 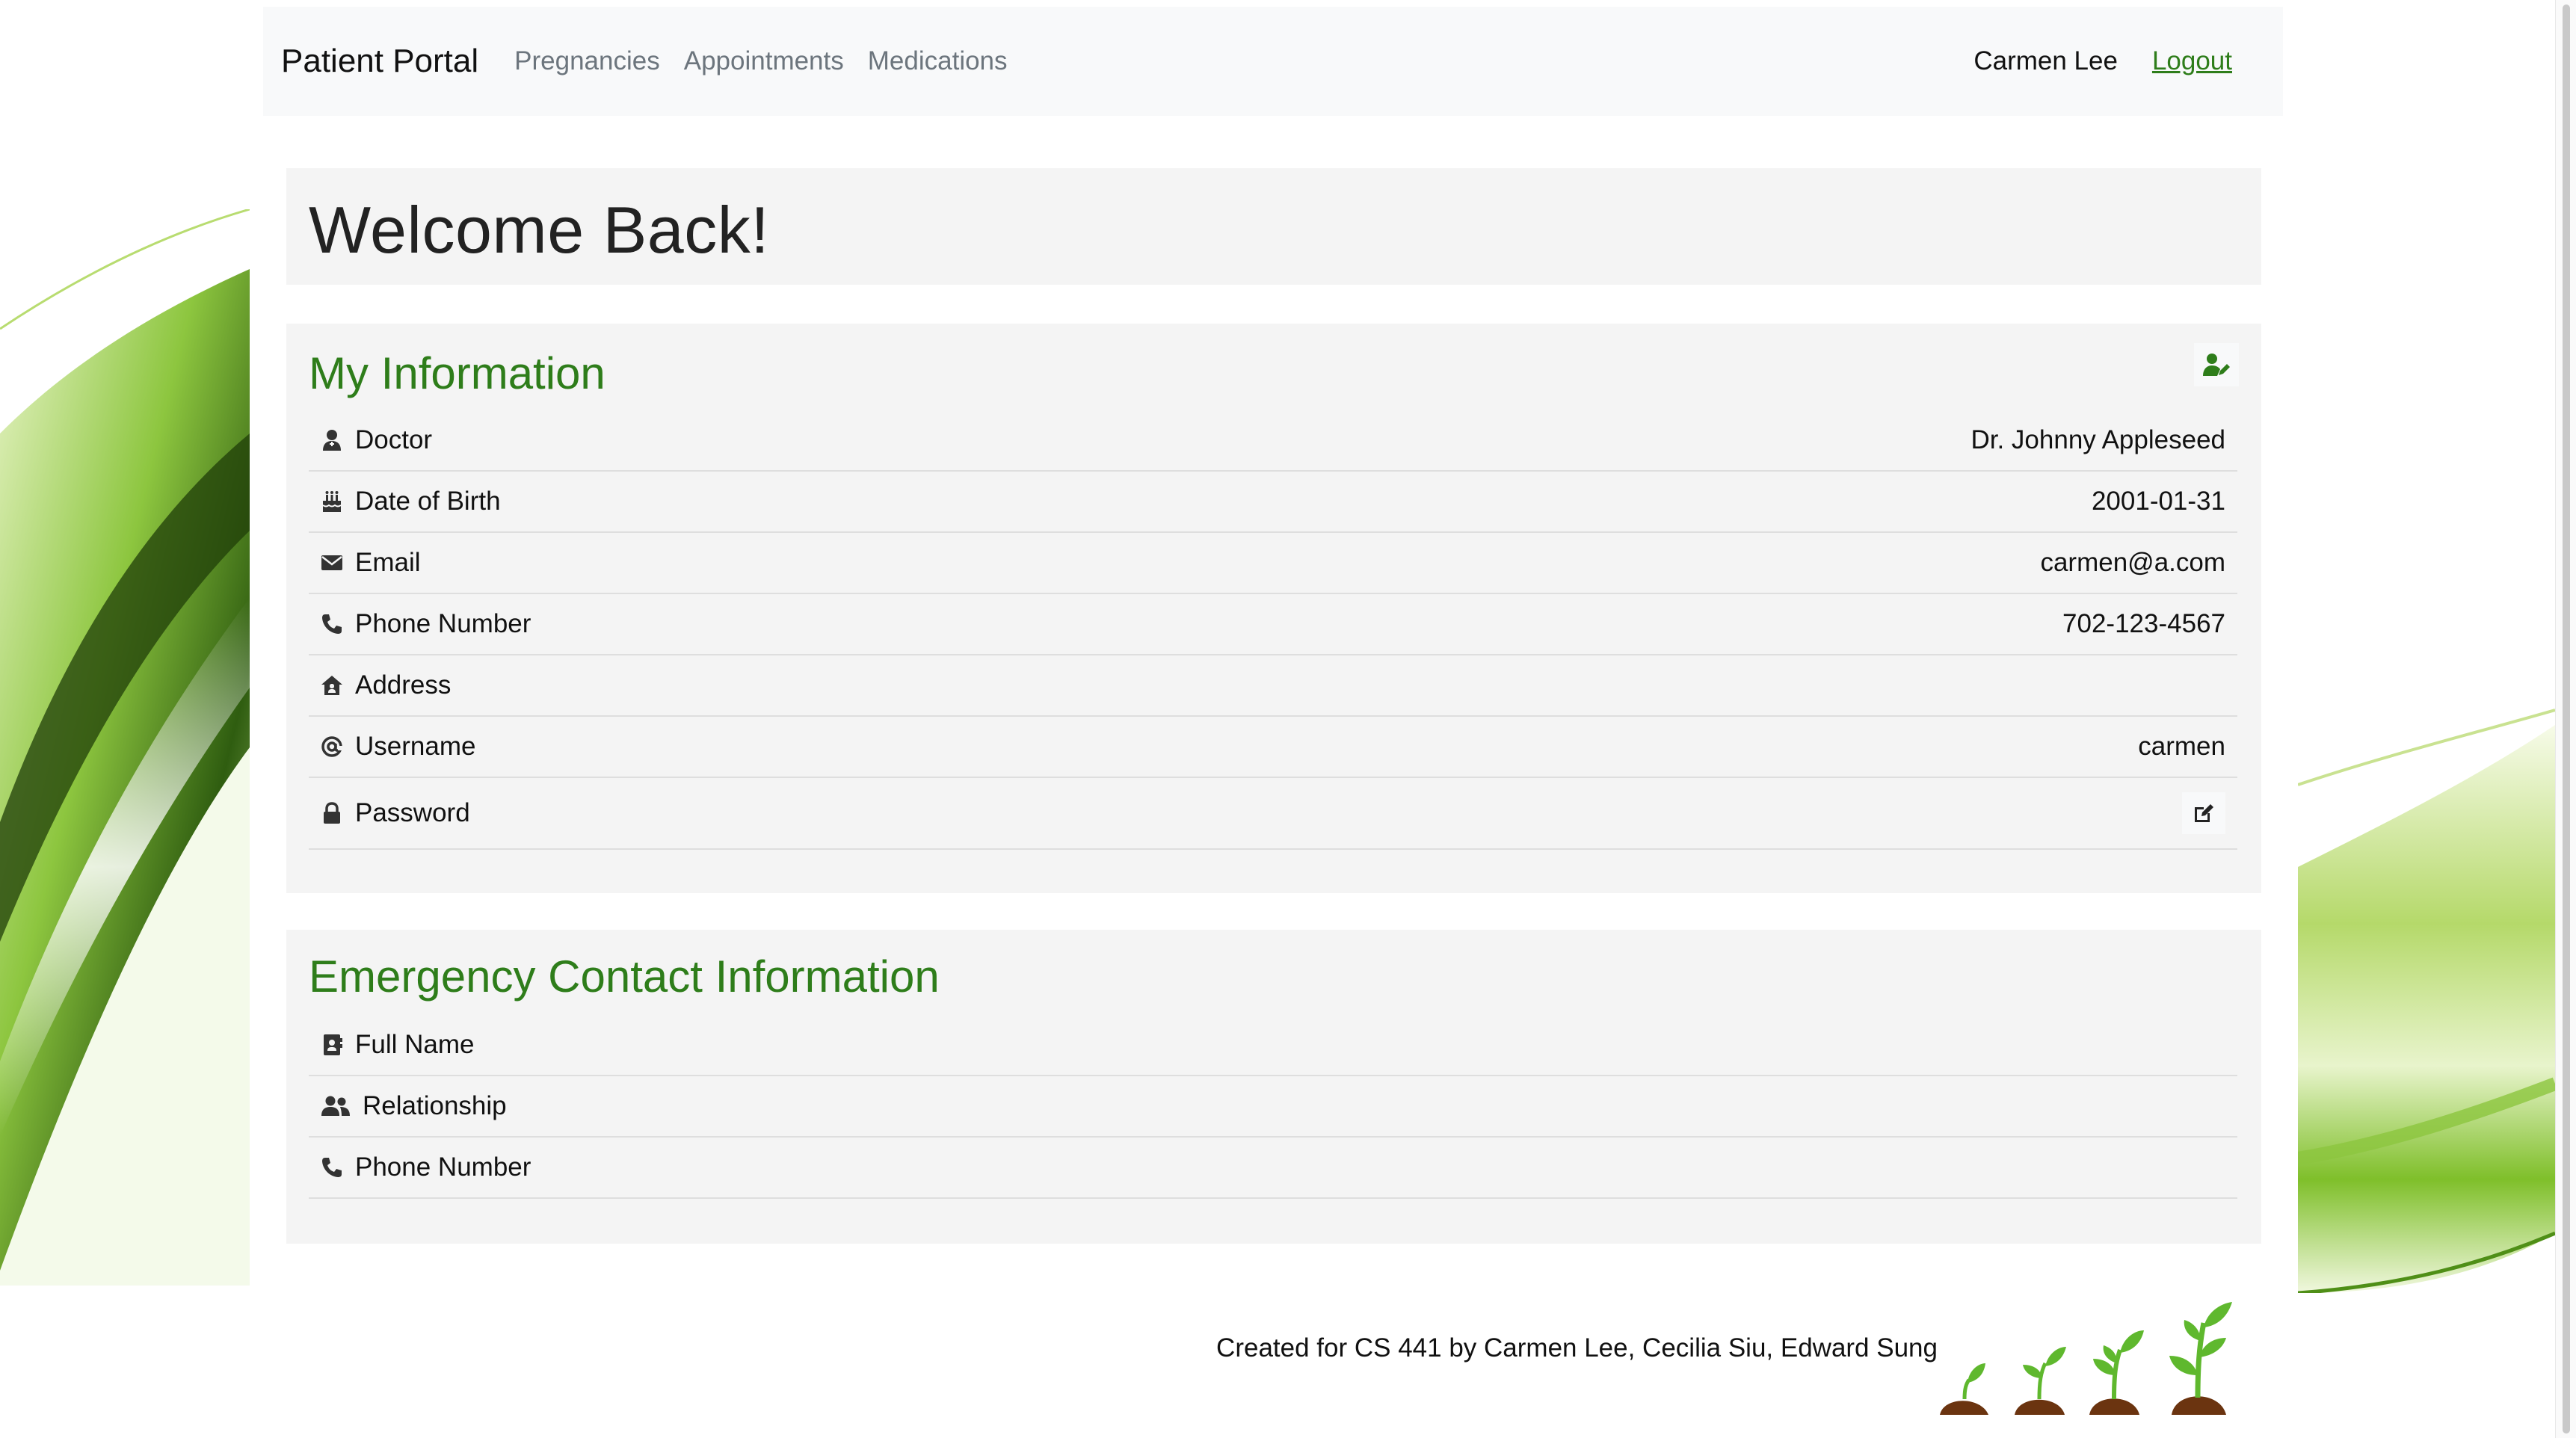 I want to click on info-label: Username, so click(x=415, y=746).